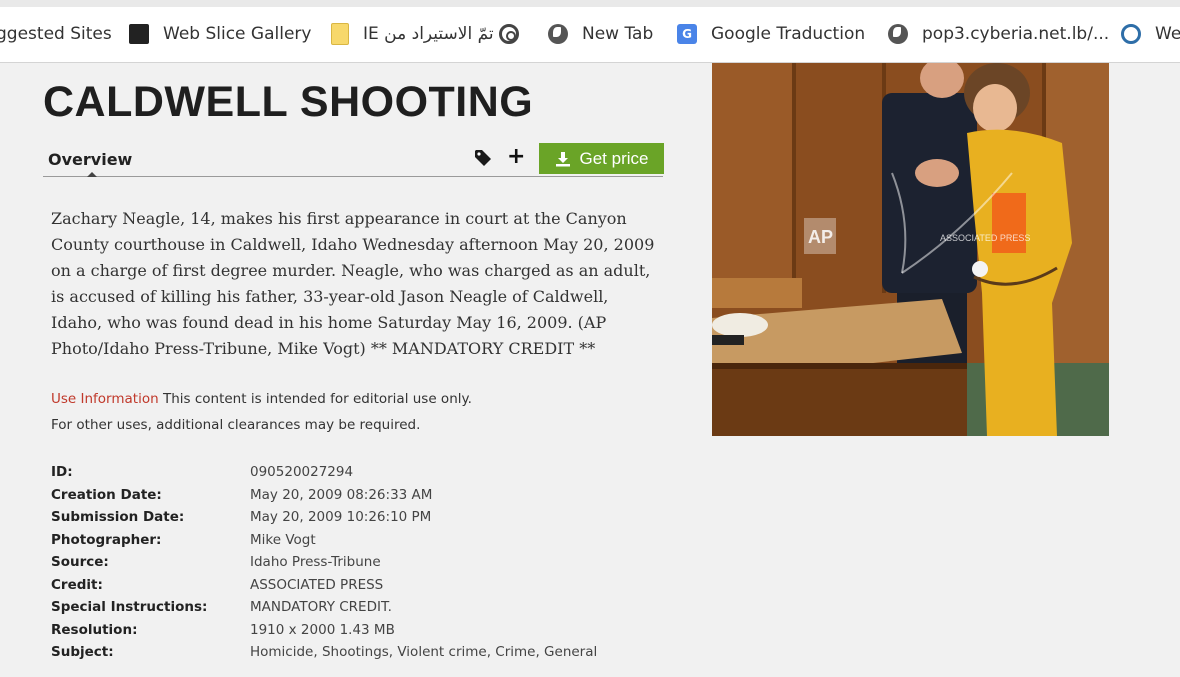 This screenshot has width=1180, height=677. I want to click on metadata-key: Source:, so click(80, 562).